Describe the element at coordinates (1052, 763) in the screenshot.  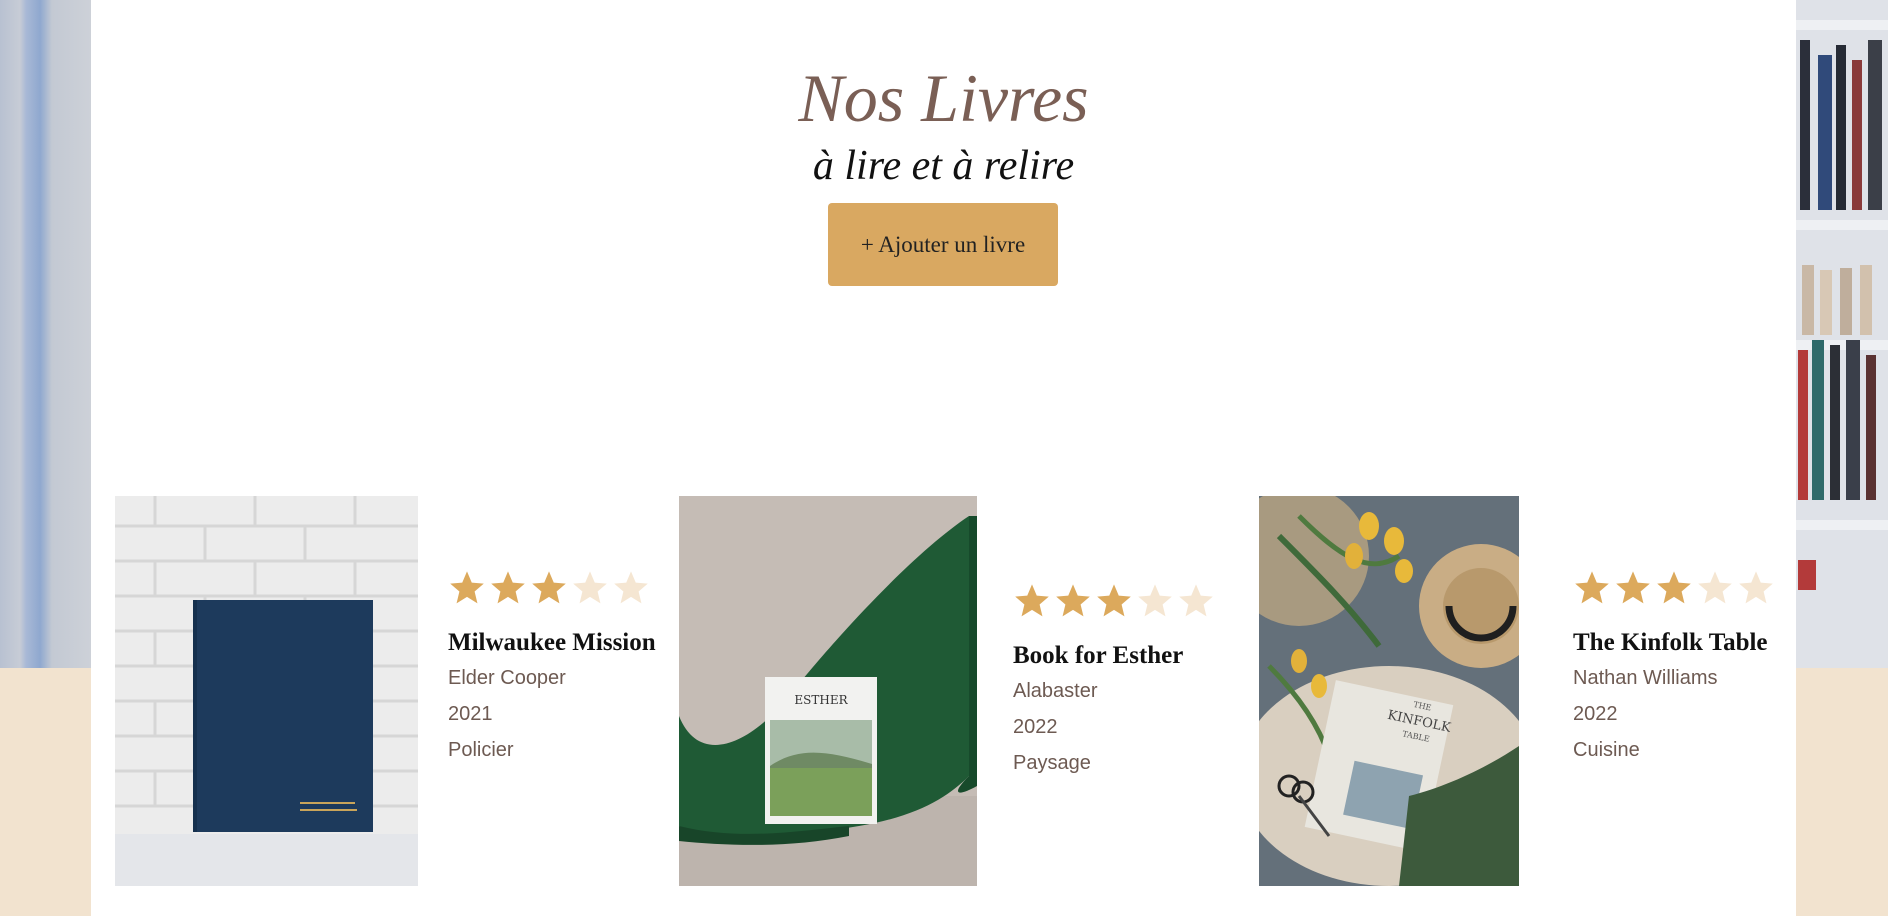
I see `book-genre: Paysage` at that location.